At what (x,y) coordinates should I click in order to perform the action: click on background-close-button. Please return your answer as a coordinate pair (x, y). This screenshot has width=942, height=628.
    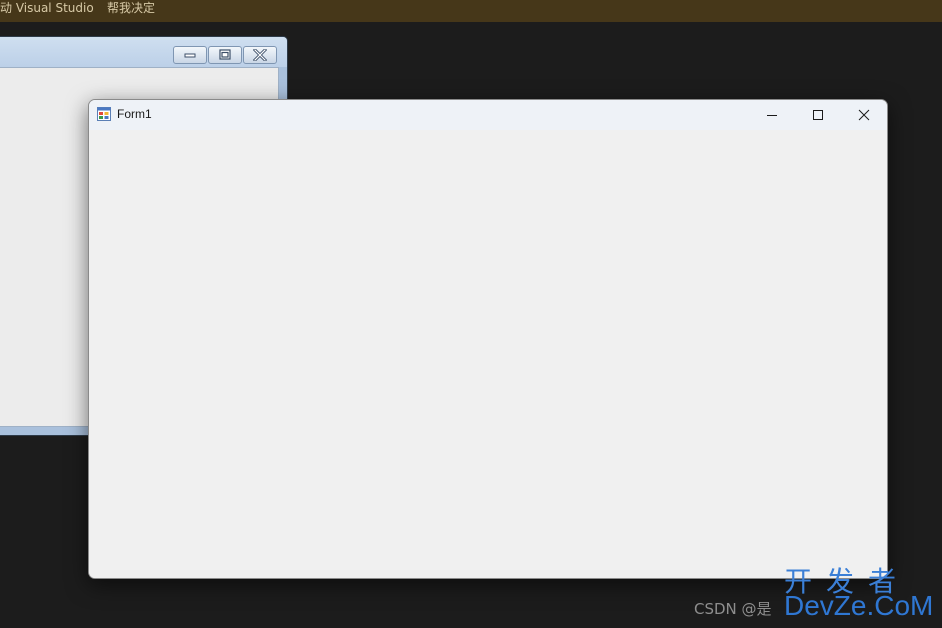
    Looking at the image, I should click on (260, 55).